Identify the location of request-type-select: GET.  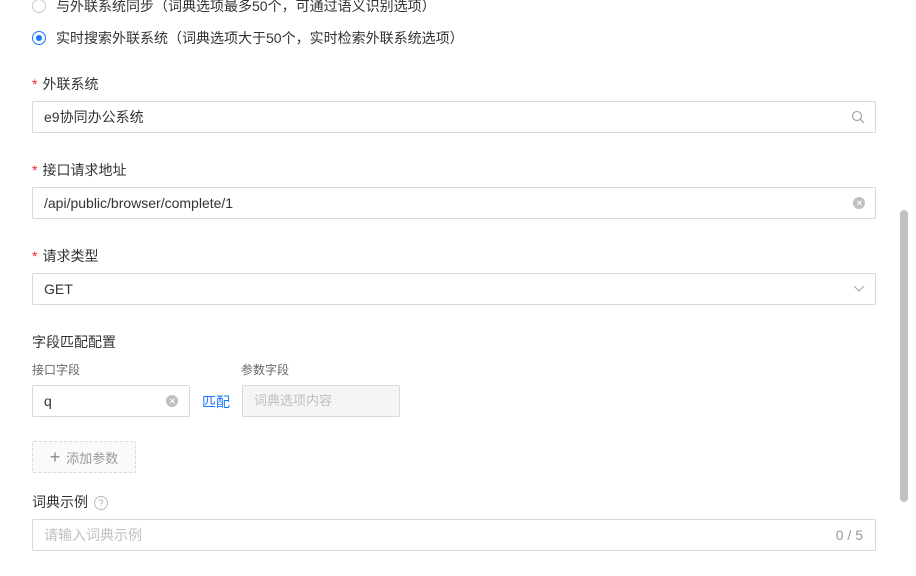
(454, 289).